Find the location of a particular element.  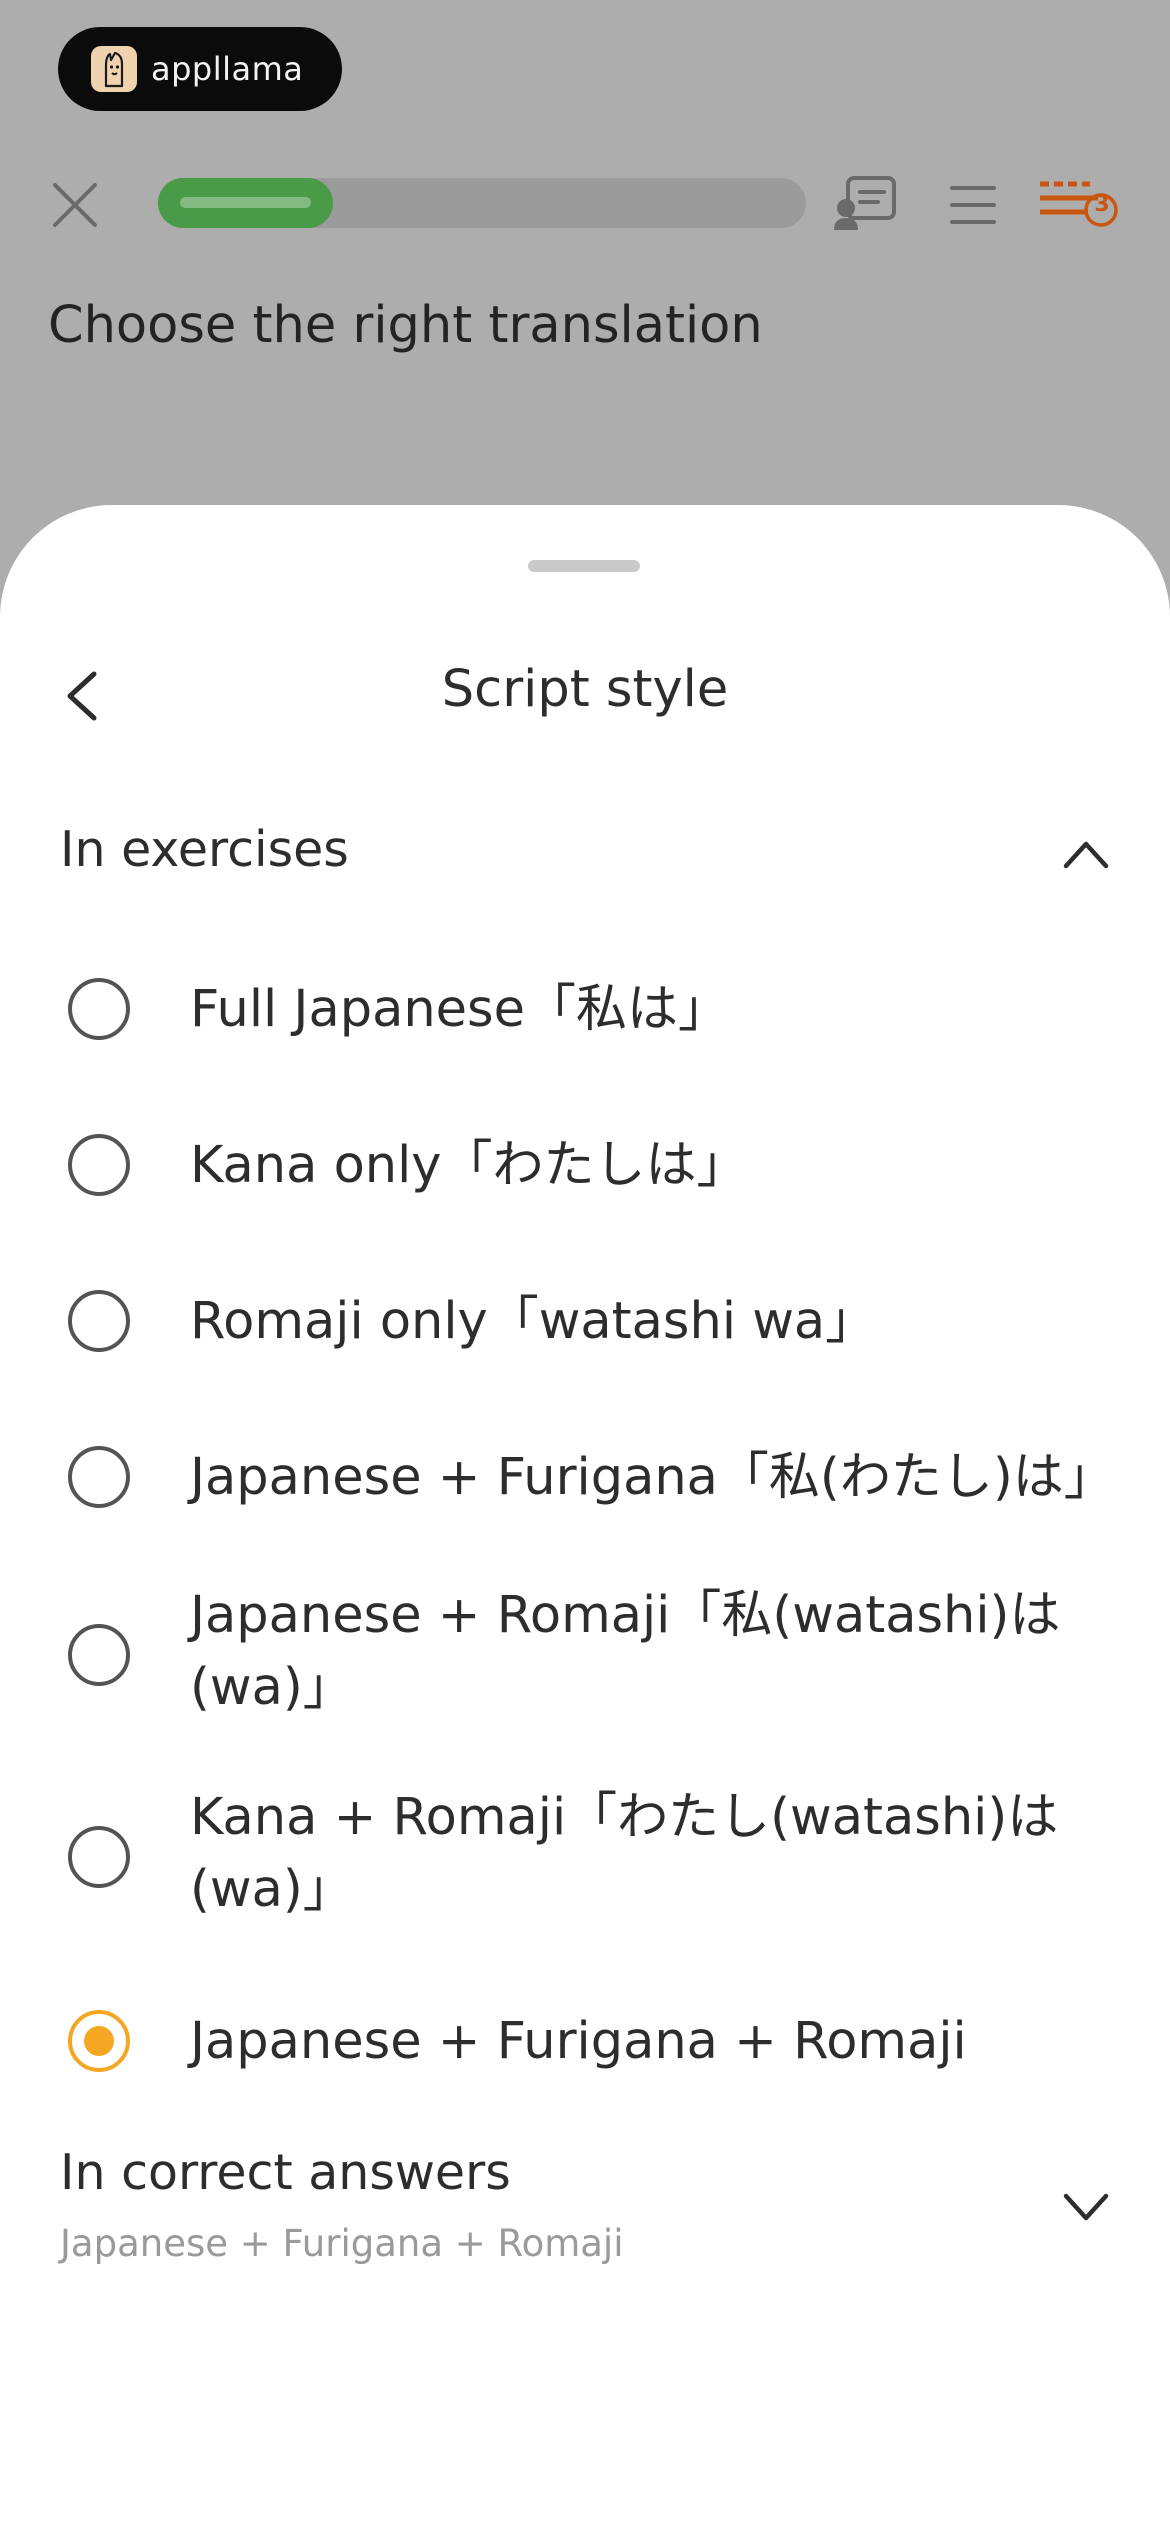

option-label: Japanese + Furigana「私(わたし)は」 is located at coordinates (652, 1477).